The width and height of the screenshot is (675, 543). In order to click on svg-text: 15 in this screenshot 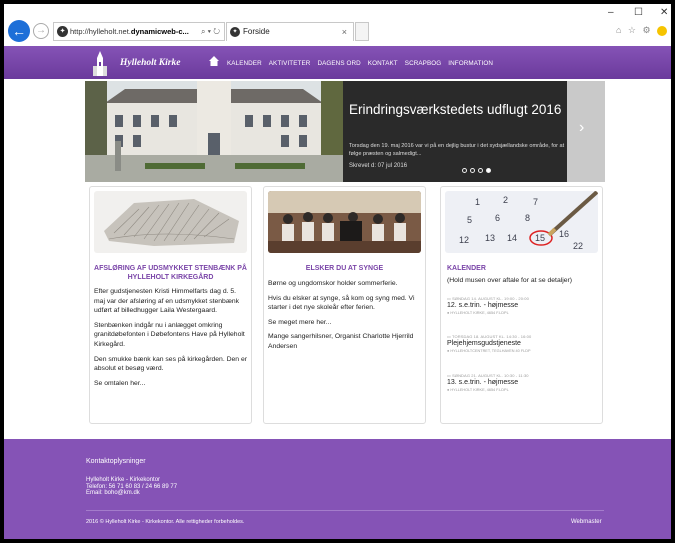, I will do `click(540, 238)`.